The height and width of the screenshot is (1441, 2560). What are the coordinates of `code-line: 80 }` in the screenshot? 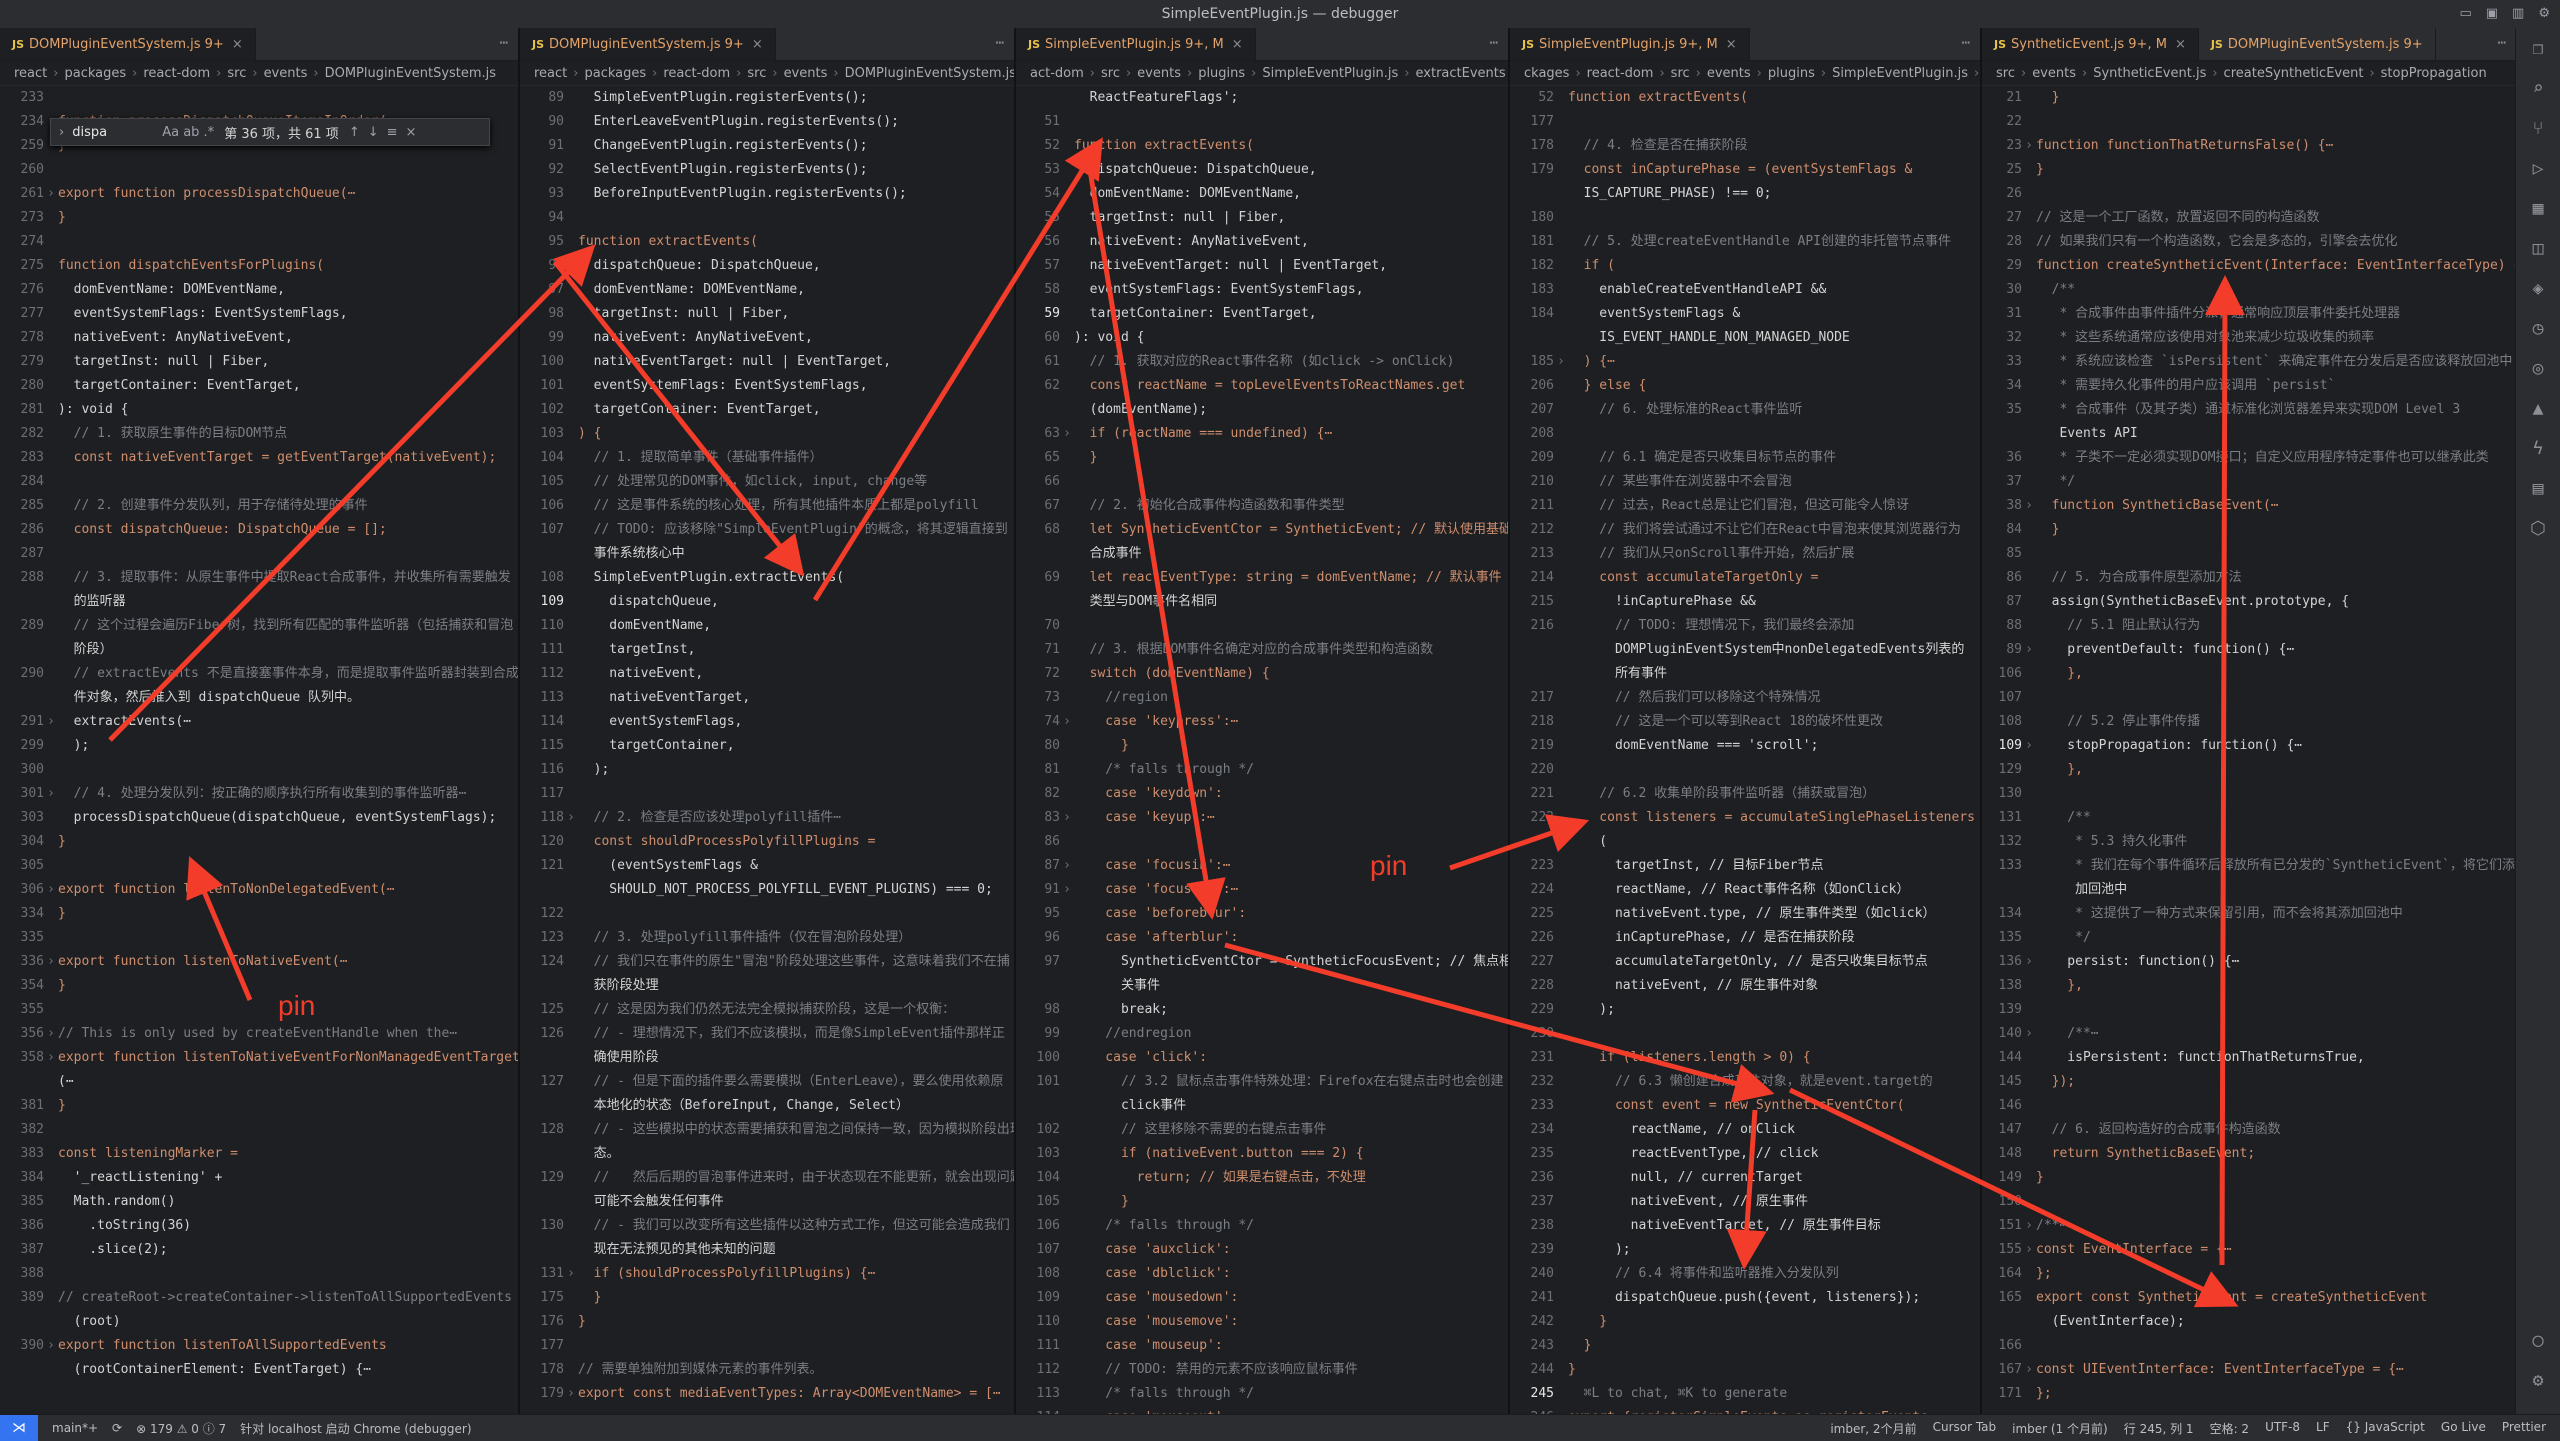 It's located at (1262, 746).